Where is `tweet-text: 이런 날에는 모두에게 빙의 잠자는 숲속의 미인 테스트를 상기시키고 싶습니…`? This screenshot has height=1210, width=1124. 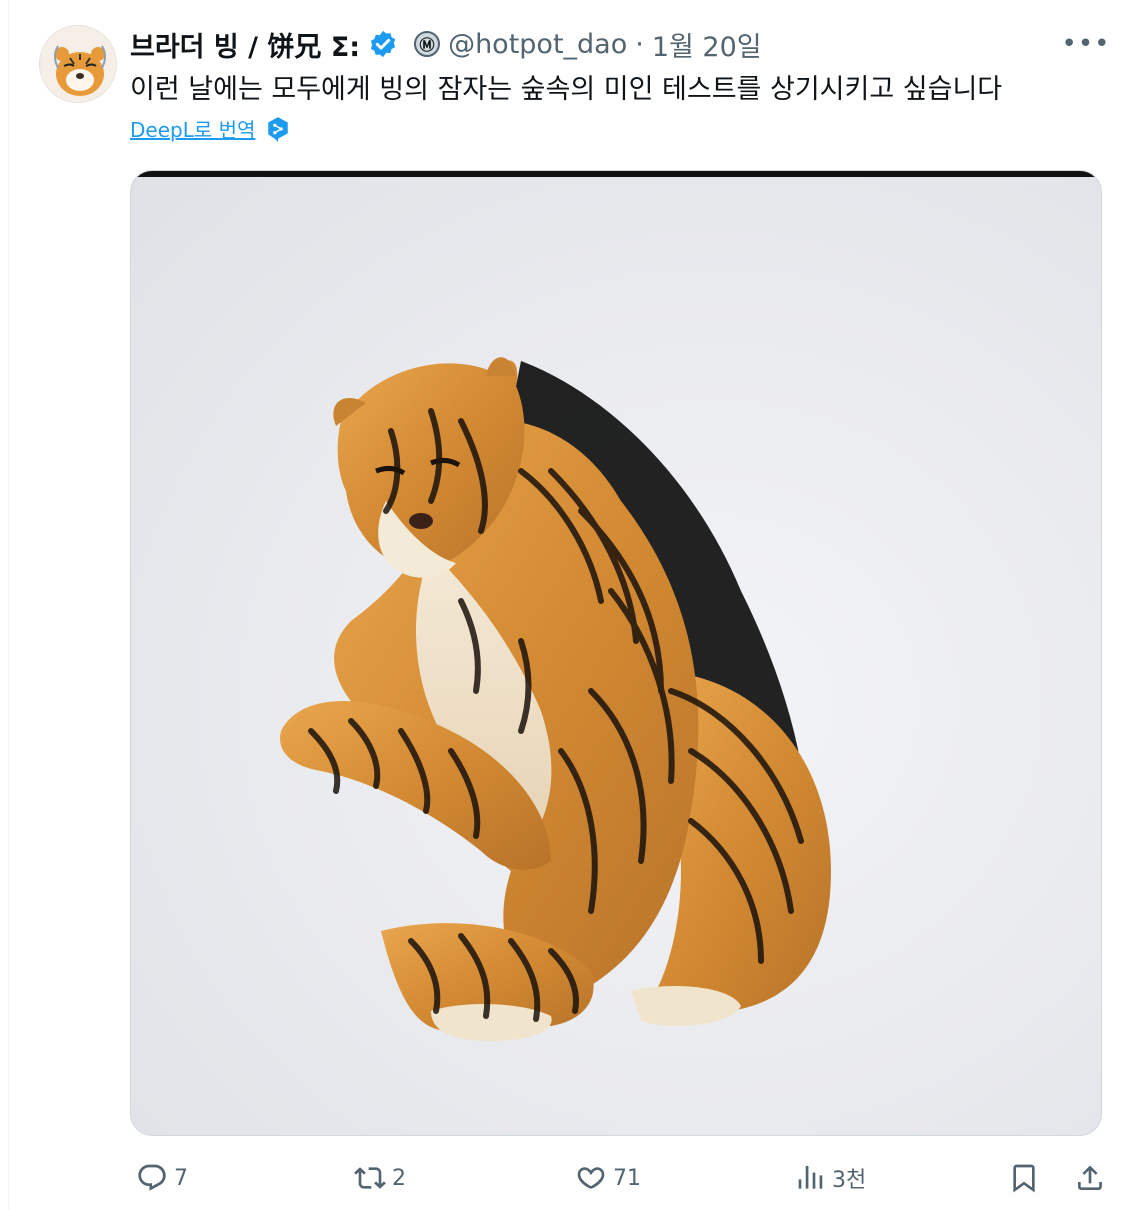
tweet-text: 이런 날에는 모두에게 빙의 잠자는 숲속의 미인 테스트를 상기시키고 싶습니… is located at coordinates (566, 89).